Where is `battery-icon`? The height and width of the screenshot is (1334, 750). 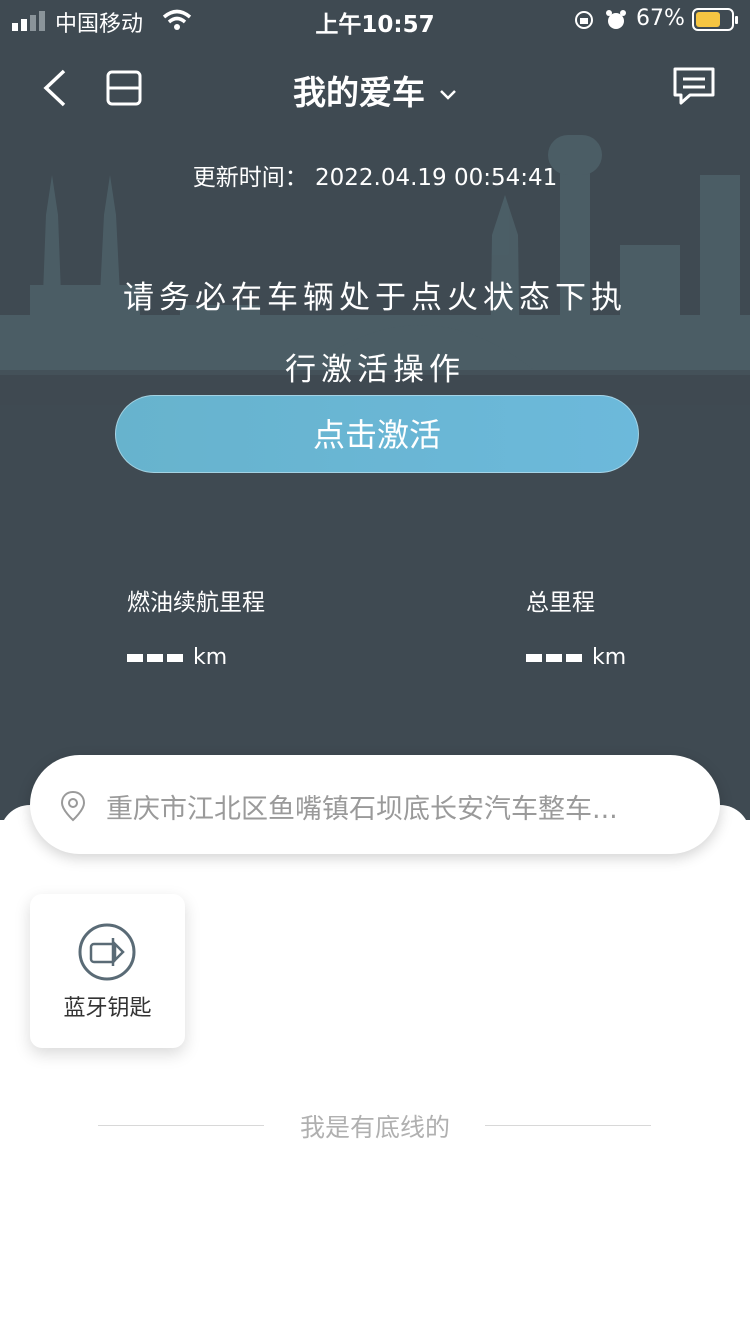 battery-icon is located at coordinates (715, 19).